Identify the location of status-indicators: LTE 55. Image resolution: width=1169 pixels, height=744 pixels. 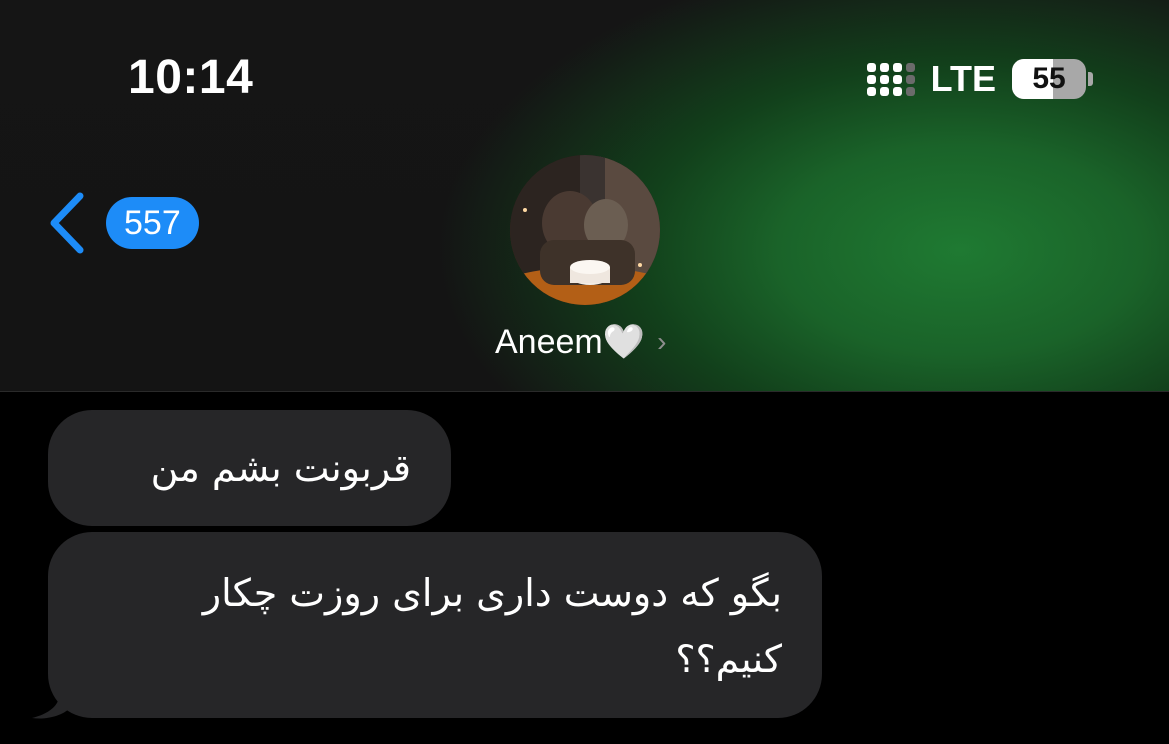
(979, 79).